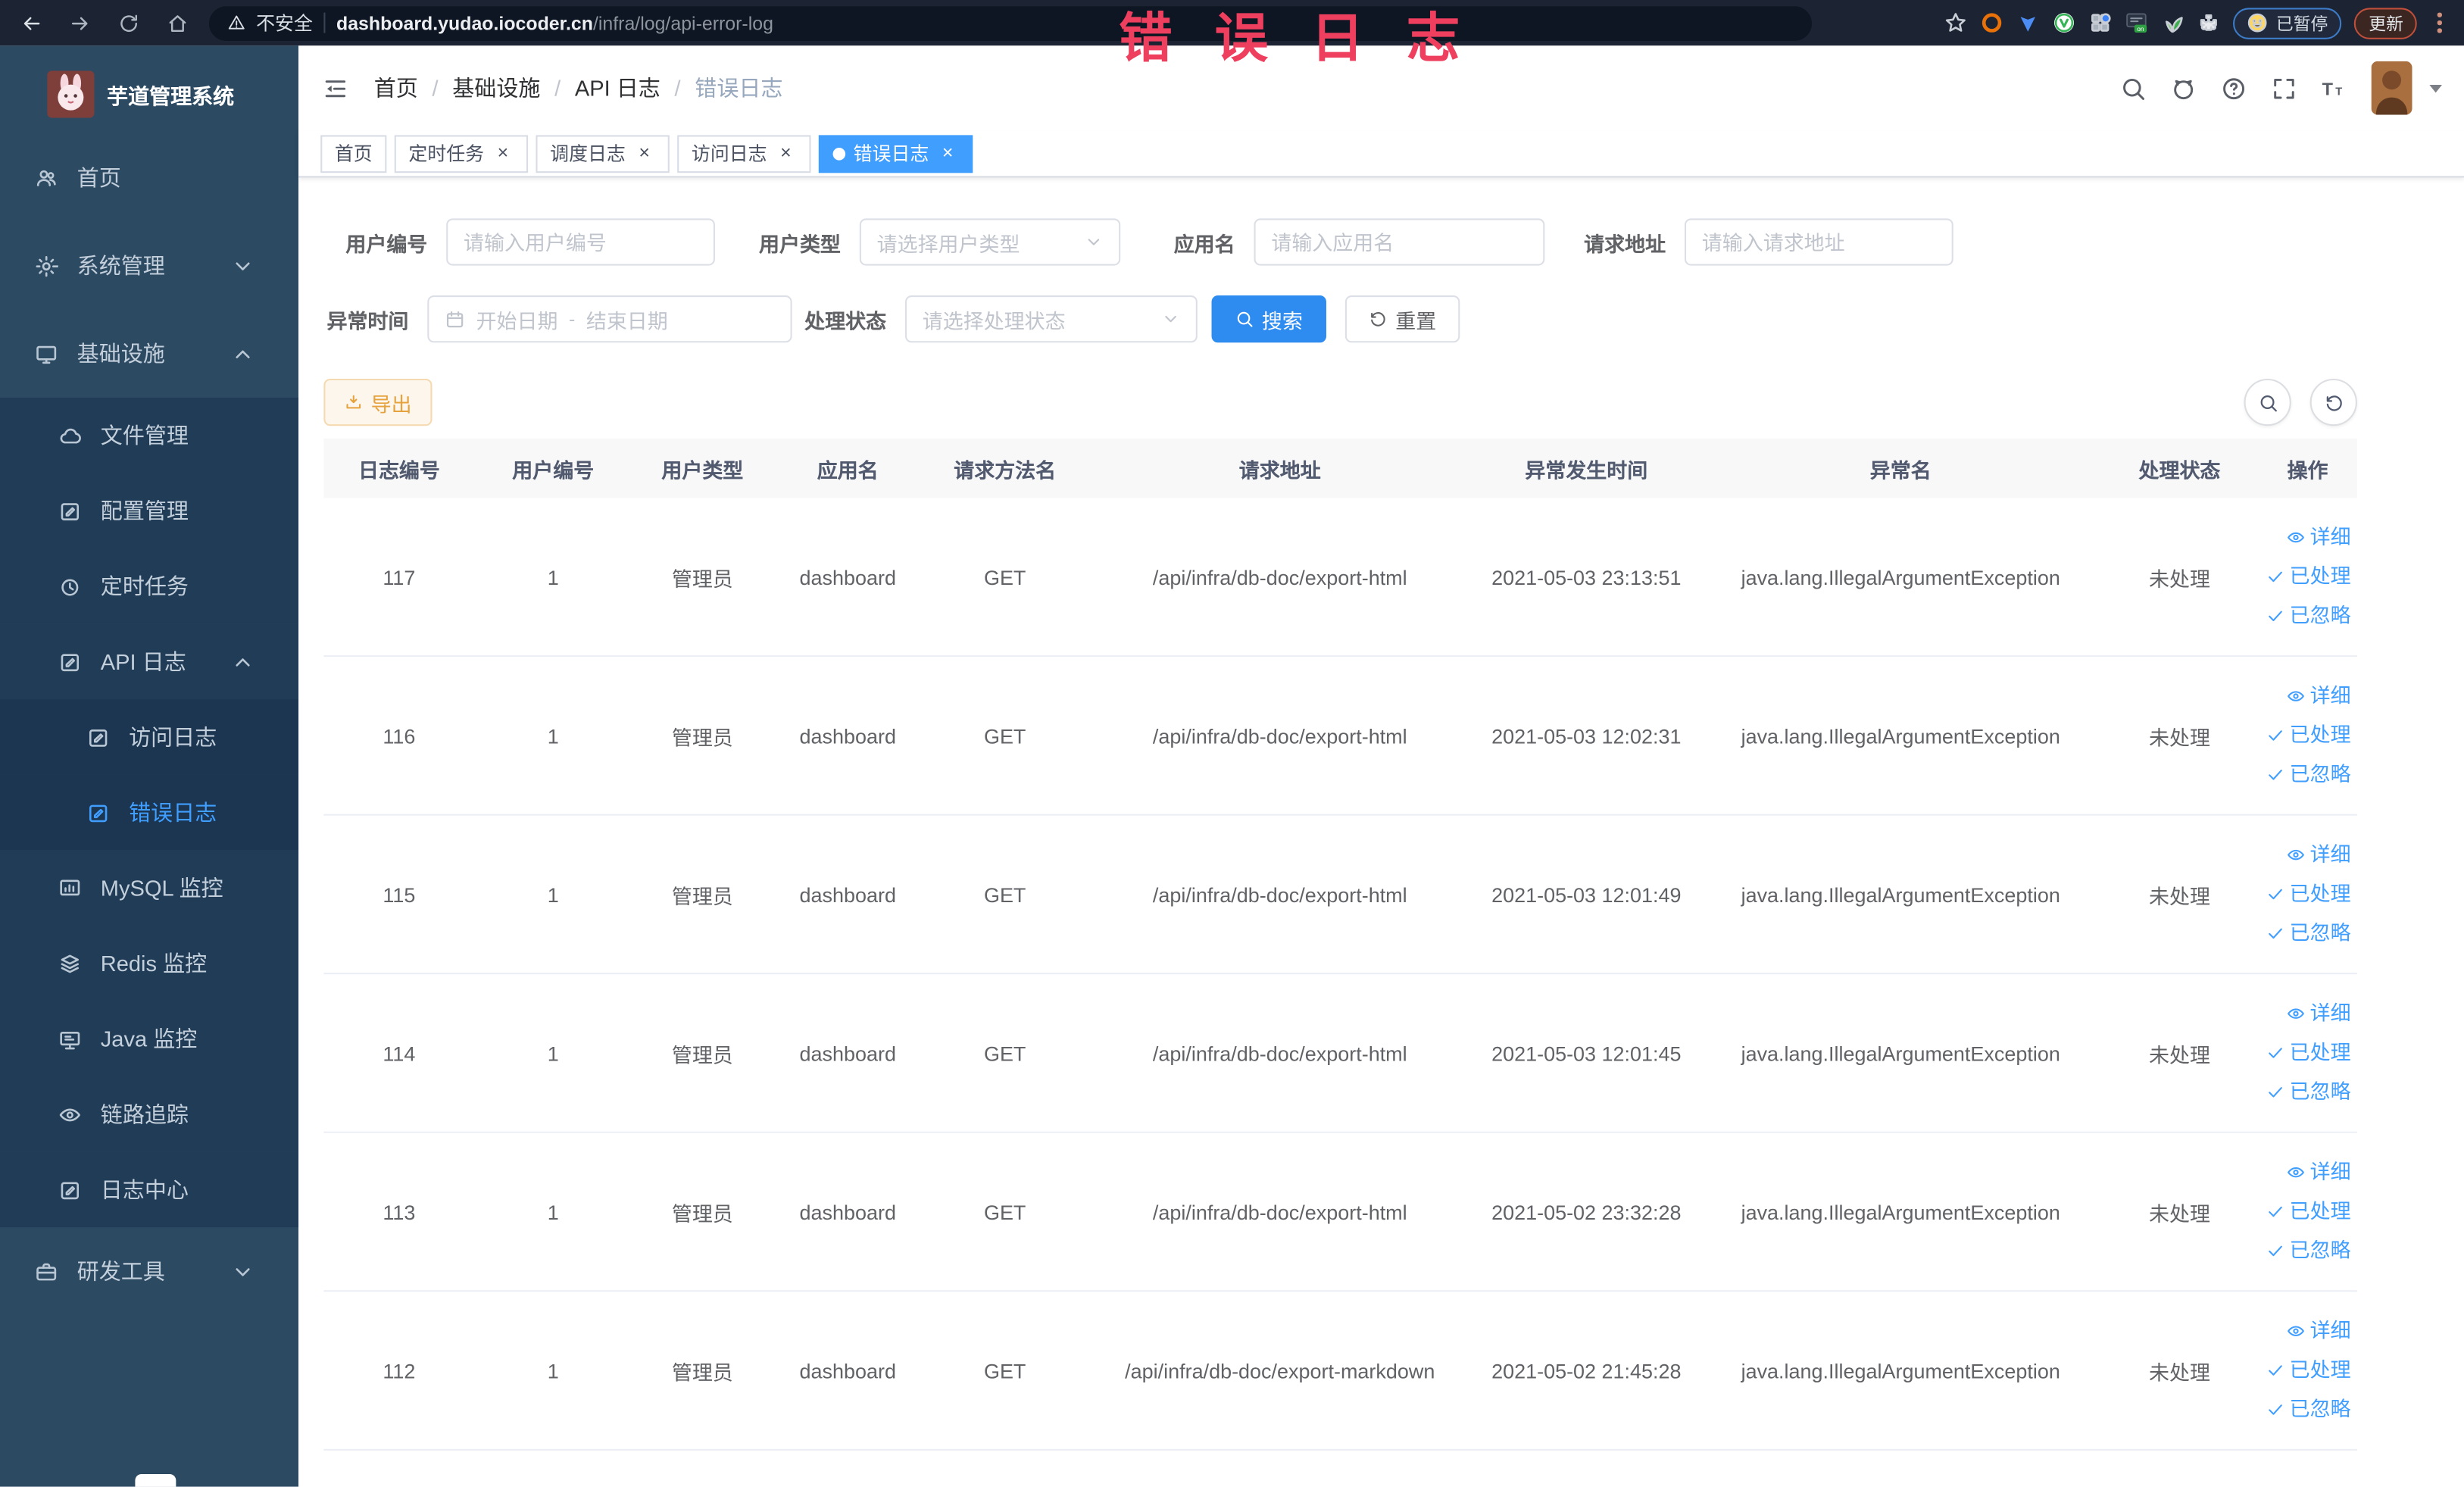  What do you see at coordinates (149, 888) in the screenshot?
I see `sidebar-item-9: MySQL 监控` at bounding box center [149, 888].